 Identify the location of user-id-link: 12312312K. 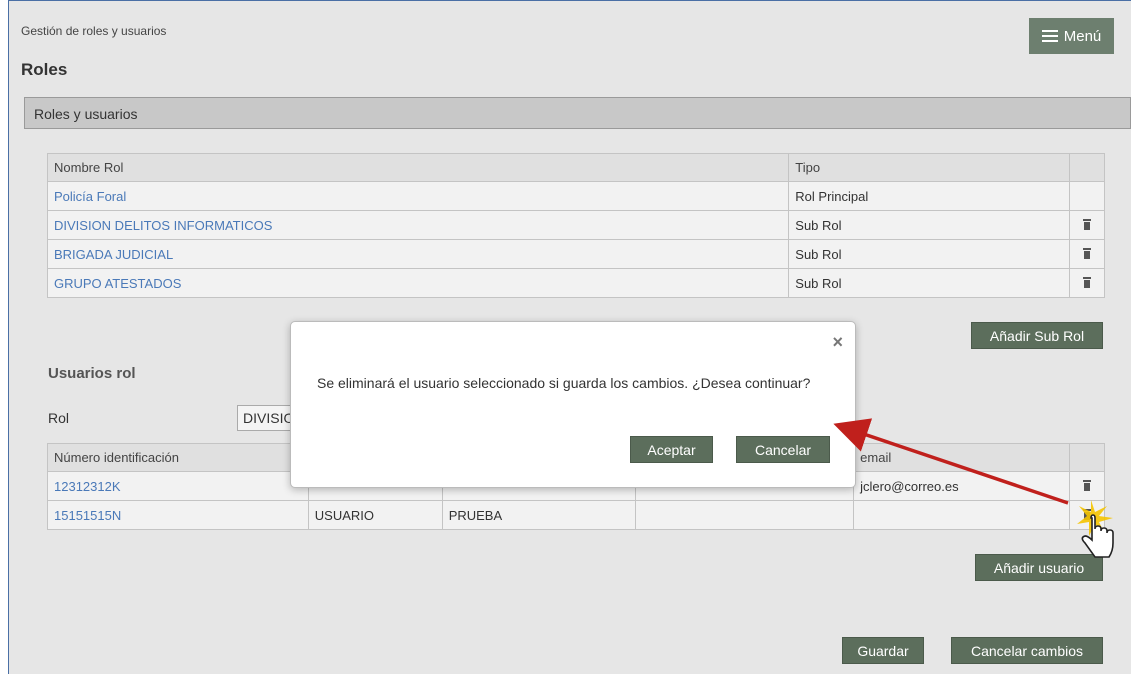
(87, 486).